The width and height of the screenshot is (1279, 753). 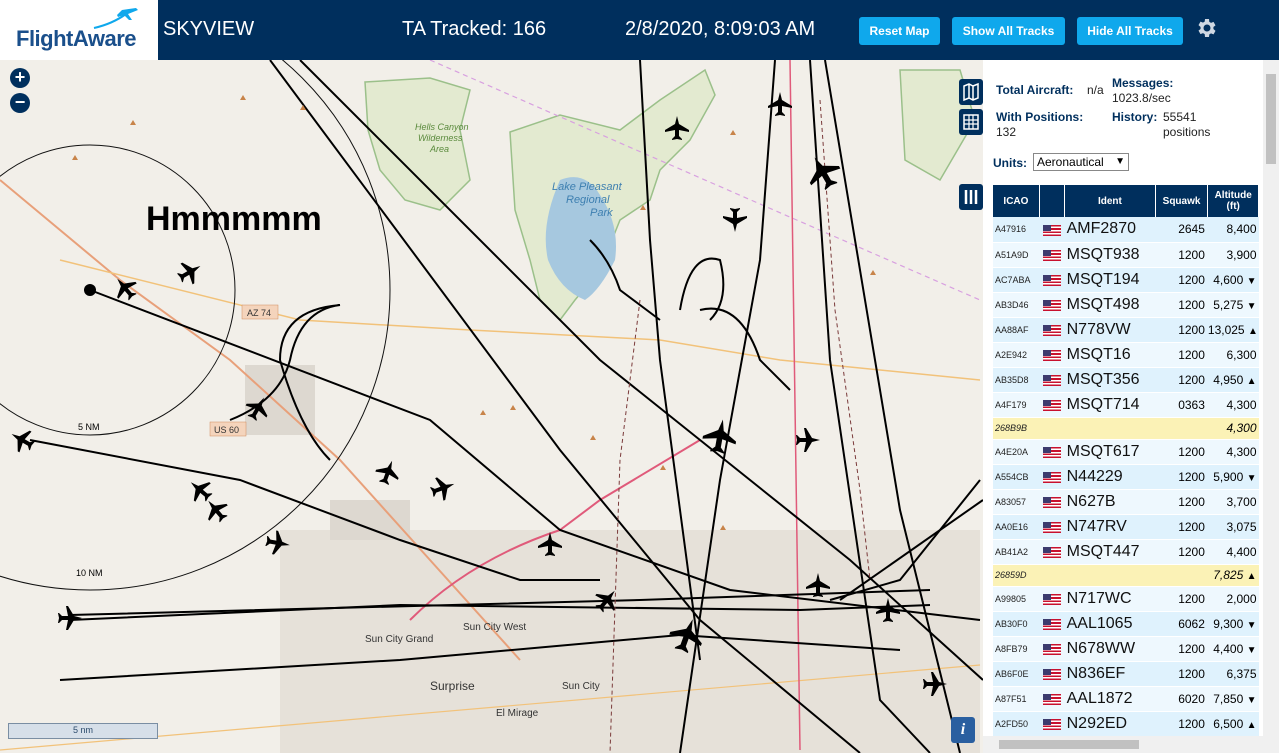 What do you see at coordinates (115, 18) in the screenshot?
I see `logo-plane-icon` at bounding box center [115, 18].